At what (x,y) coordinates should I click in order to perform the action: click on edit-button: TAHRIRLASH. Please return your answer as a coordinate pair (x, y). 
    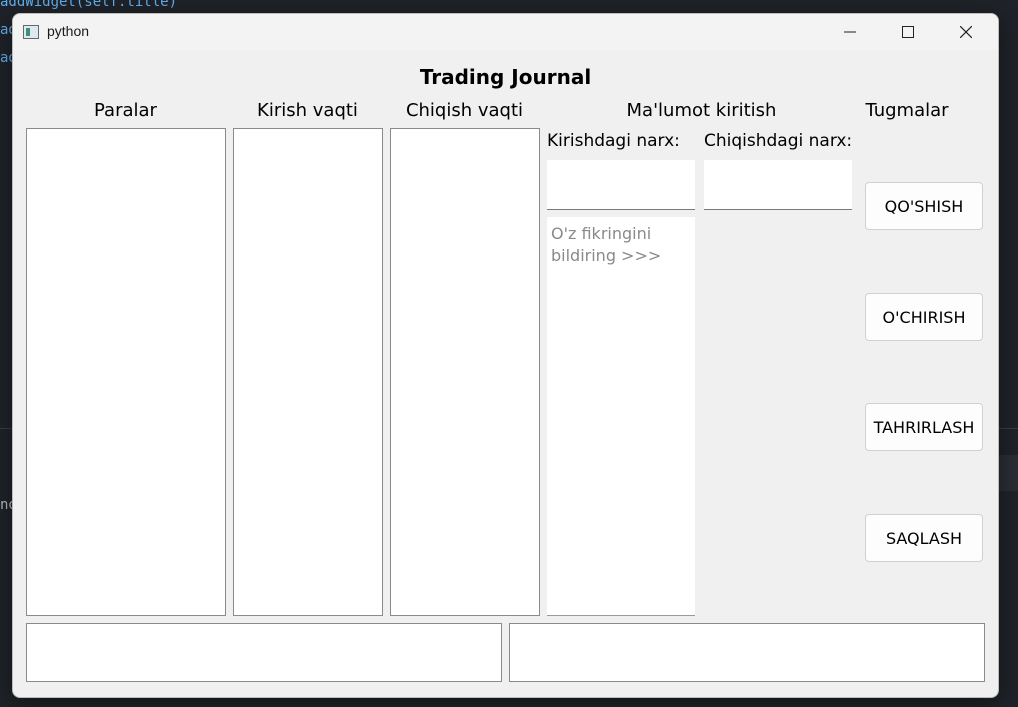
    Looking at the image, I should click on (924, 427).